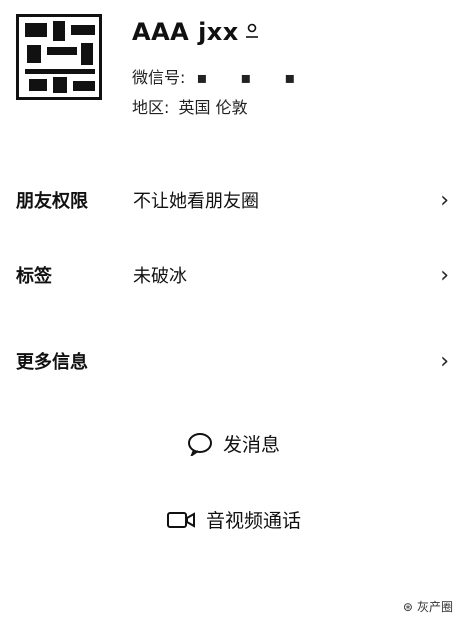  I want to click on wechat-id-label: 微信号:, so click(159, 77).